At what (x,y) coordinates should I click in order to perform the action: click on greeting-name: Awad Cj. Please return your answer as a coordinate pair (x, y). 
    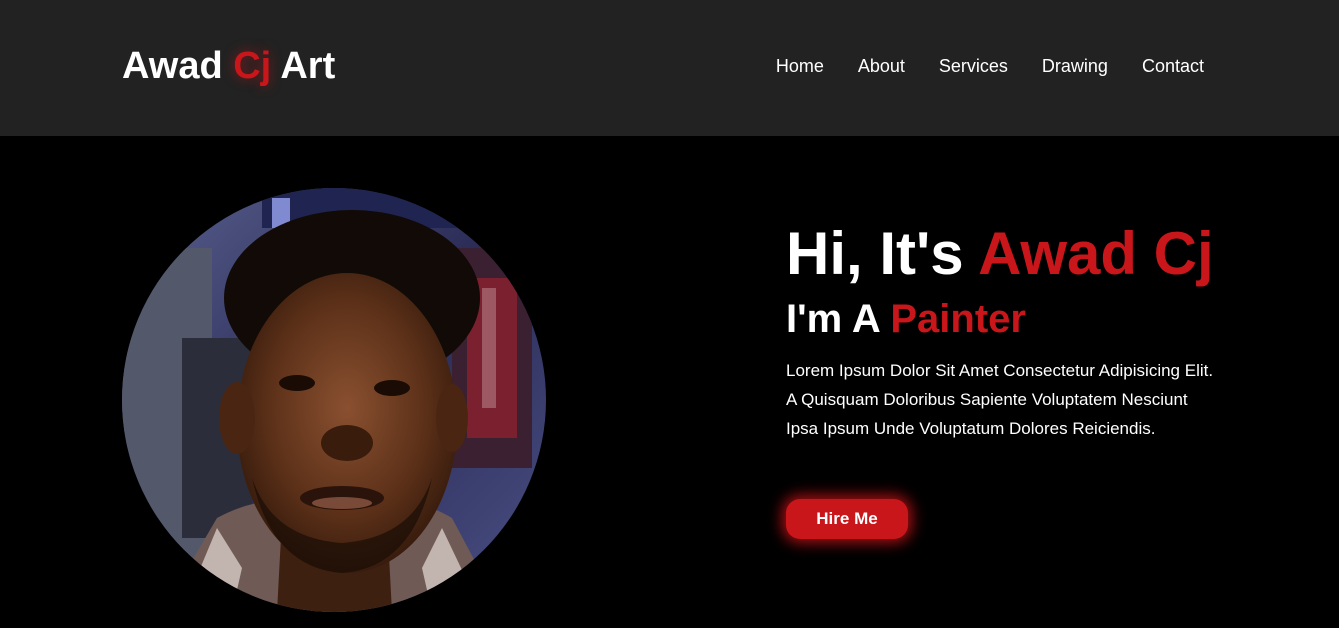
    Looking at the image, I should click on (1096, 253).